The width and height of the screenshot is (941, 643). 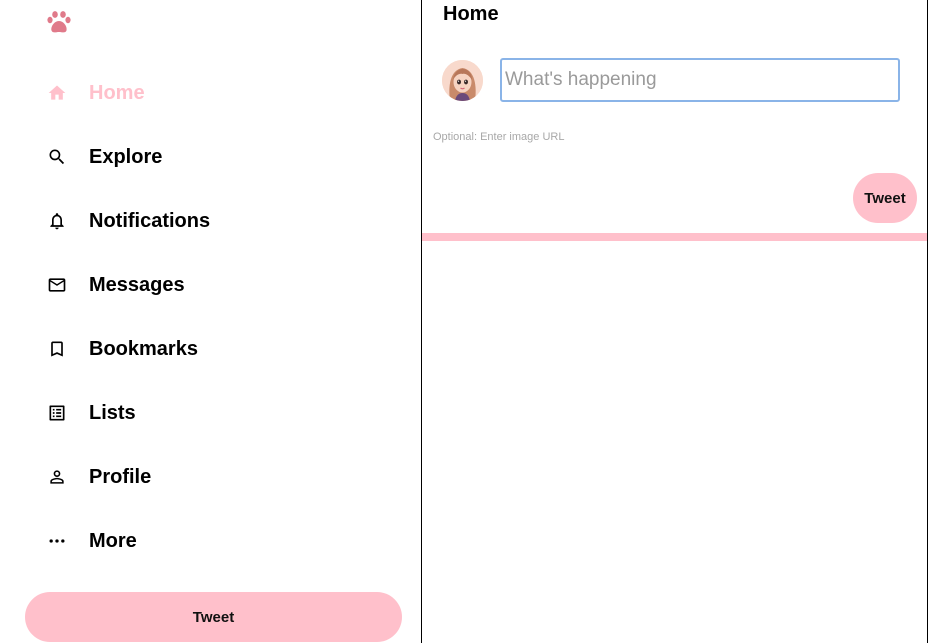 What do you see at coordinates (213, 617) in the screenshot?
I see `sidebar-tweet-button: Tweet` at bounding box center [213, 617].